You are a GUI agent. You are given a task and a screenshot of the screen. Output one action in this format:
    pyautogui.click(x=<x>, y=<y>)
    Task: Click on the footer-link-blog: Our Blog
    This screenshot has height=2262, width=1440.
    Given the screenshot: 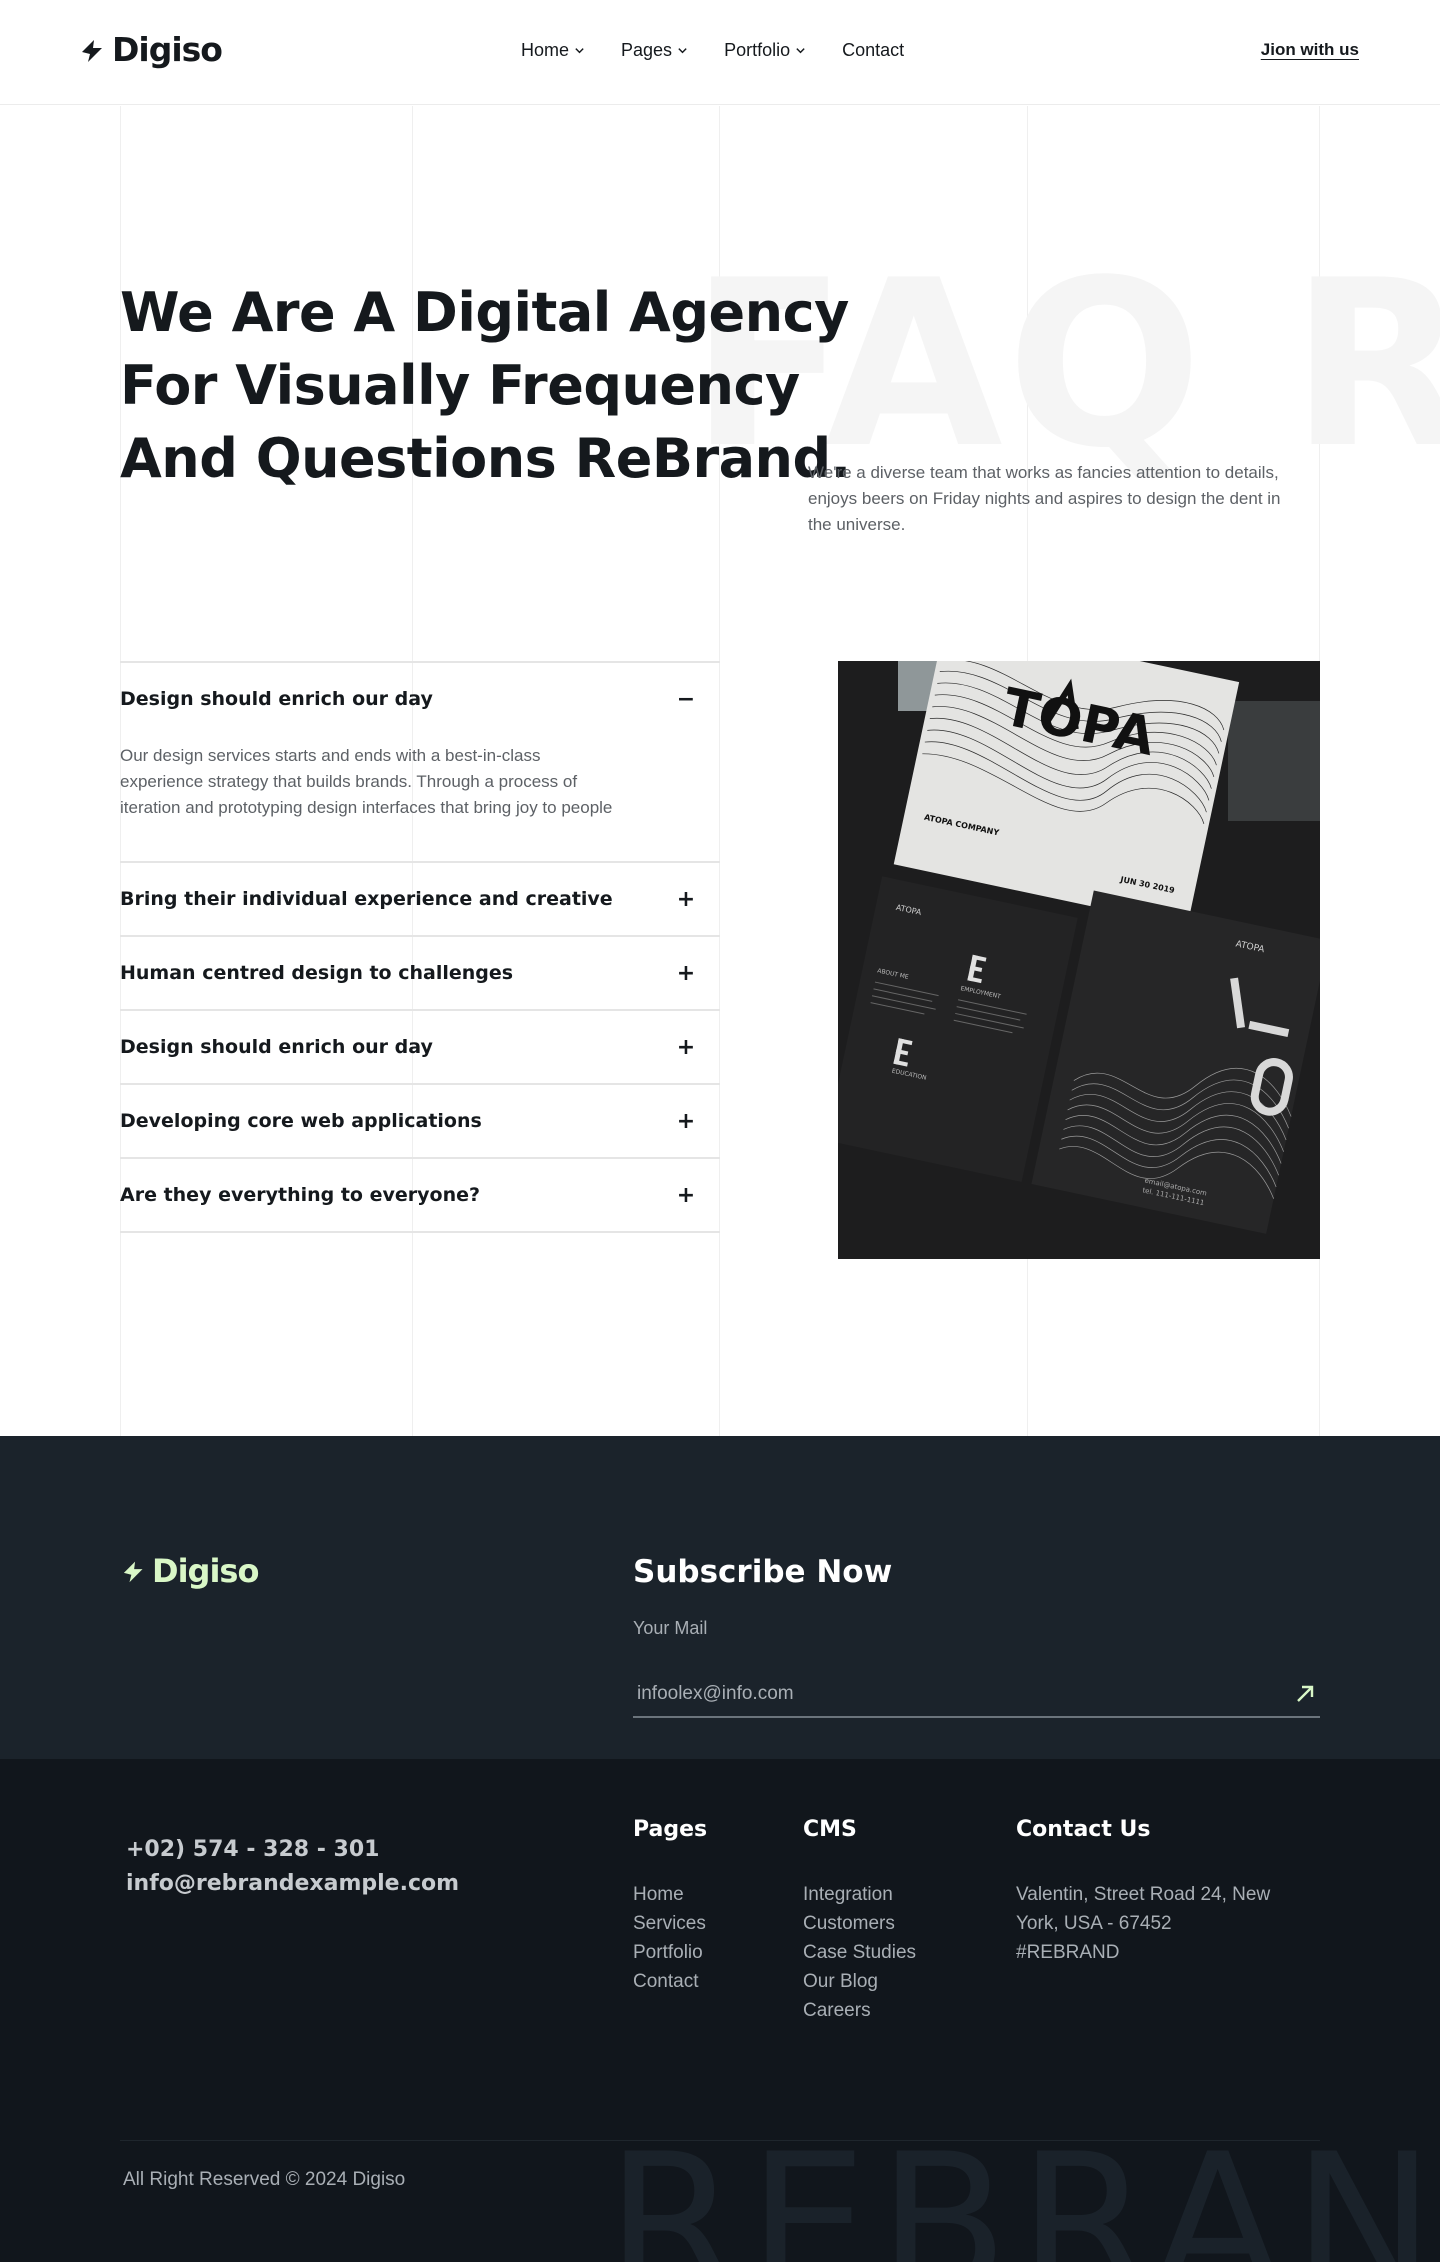 What is the action you would take?
    pyautogui.click(x=859, y=1981)
    